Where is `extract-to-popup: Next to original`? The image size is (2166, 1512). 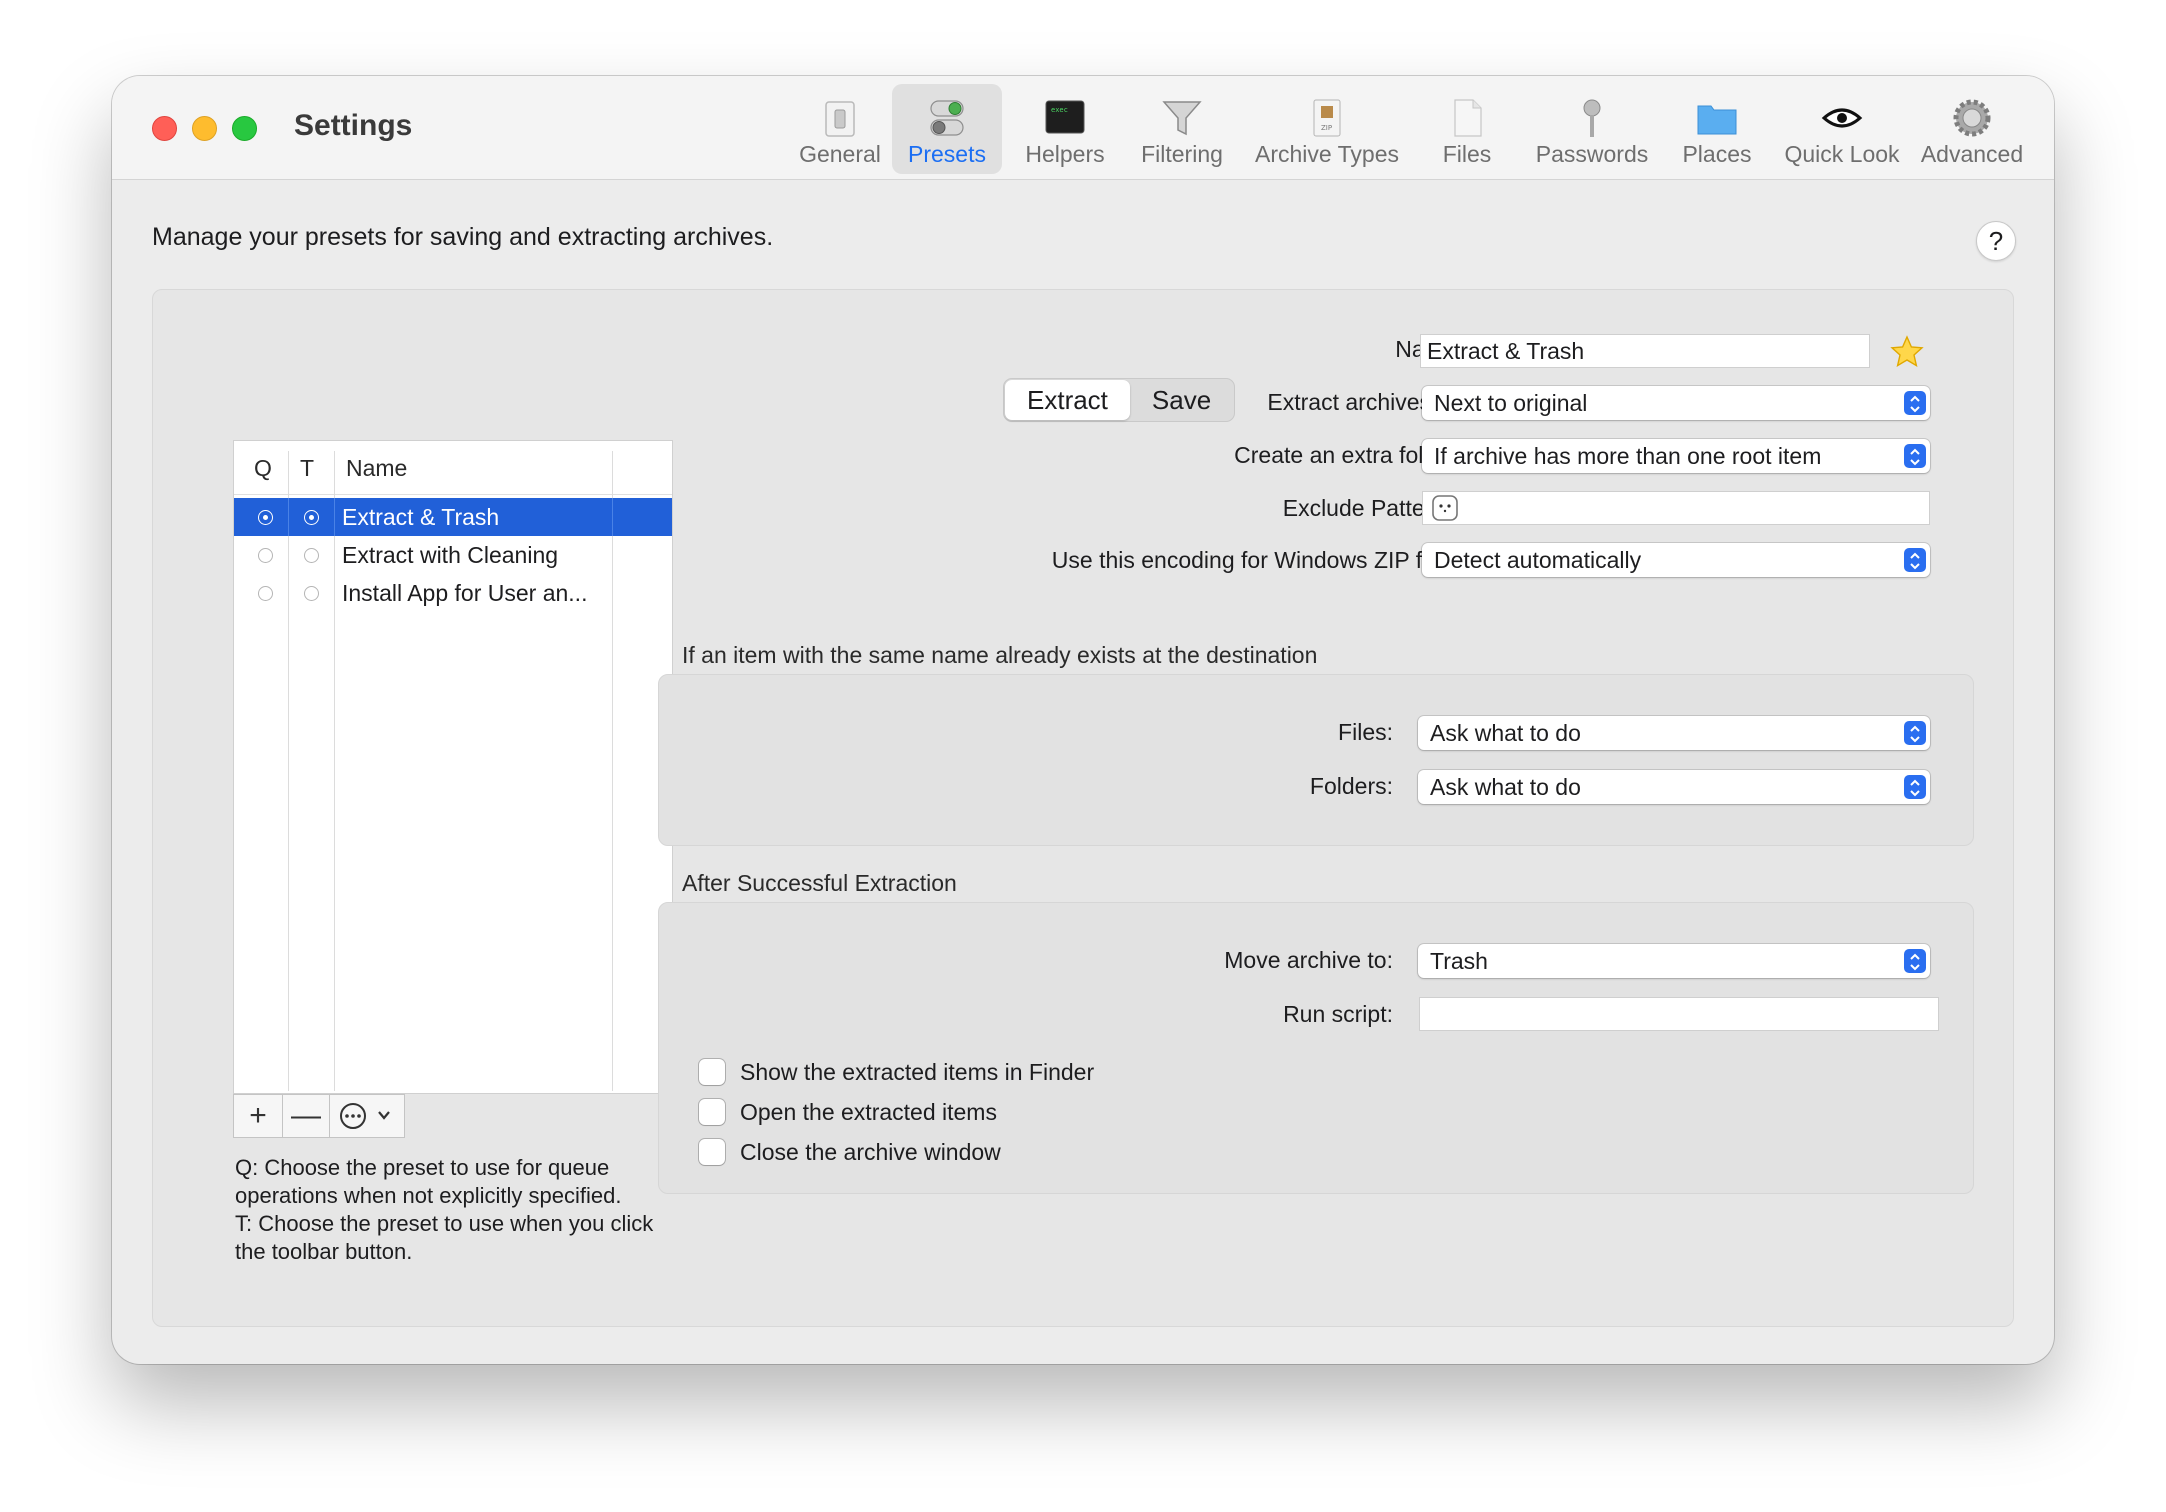 extract-to-popup: Next to original is located at coordinates (1676, 403).